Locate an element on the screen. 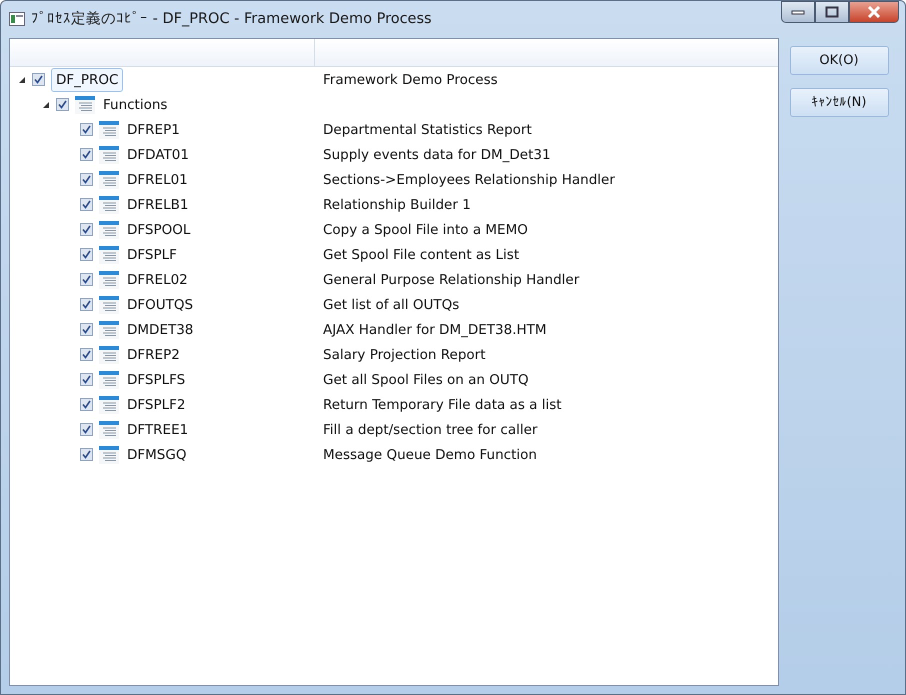 This screenshot has height=695, width=906. maximize-icon is located at coordinates (832, 12).